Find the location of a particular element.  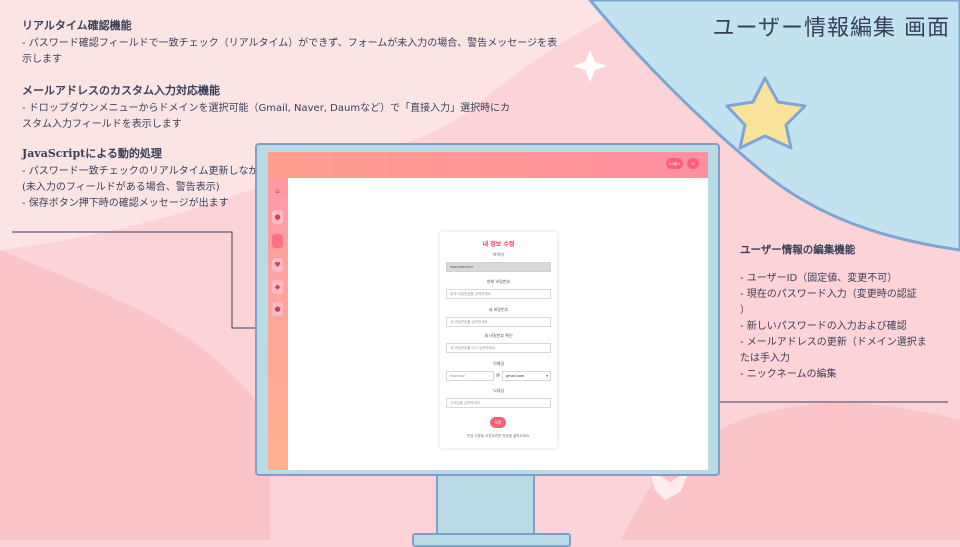

monitor-base is located at coordinates (491, 540).